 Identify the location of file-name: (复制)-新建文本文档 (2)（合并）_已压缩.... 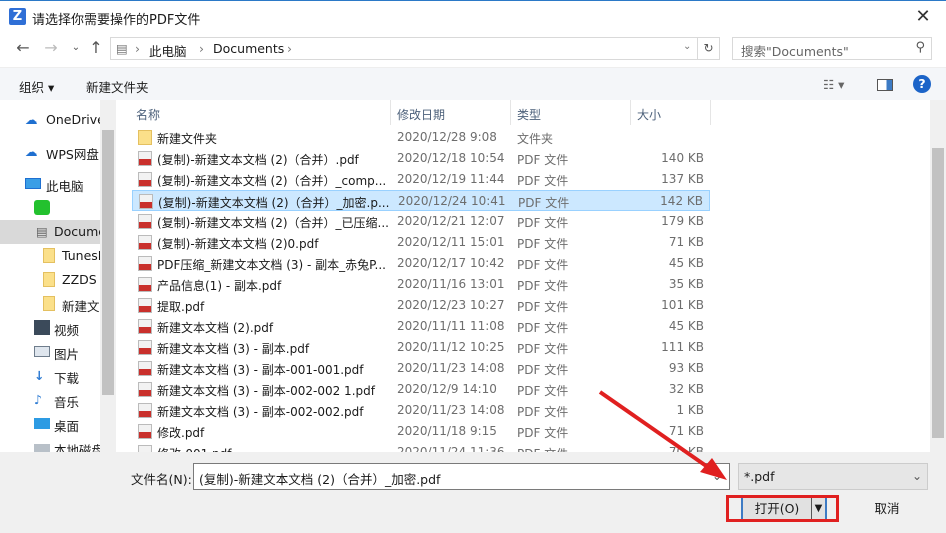
(273, 223).